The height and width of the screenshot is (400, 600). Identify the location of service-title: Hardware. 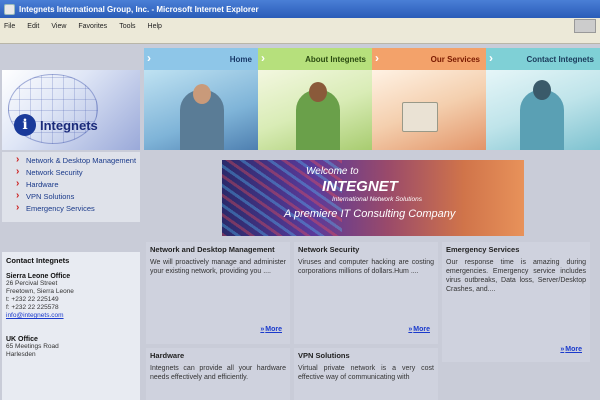
(167, 355).